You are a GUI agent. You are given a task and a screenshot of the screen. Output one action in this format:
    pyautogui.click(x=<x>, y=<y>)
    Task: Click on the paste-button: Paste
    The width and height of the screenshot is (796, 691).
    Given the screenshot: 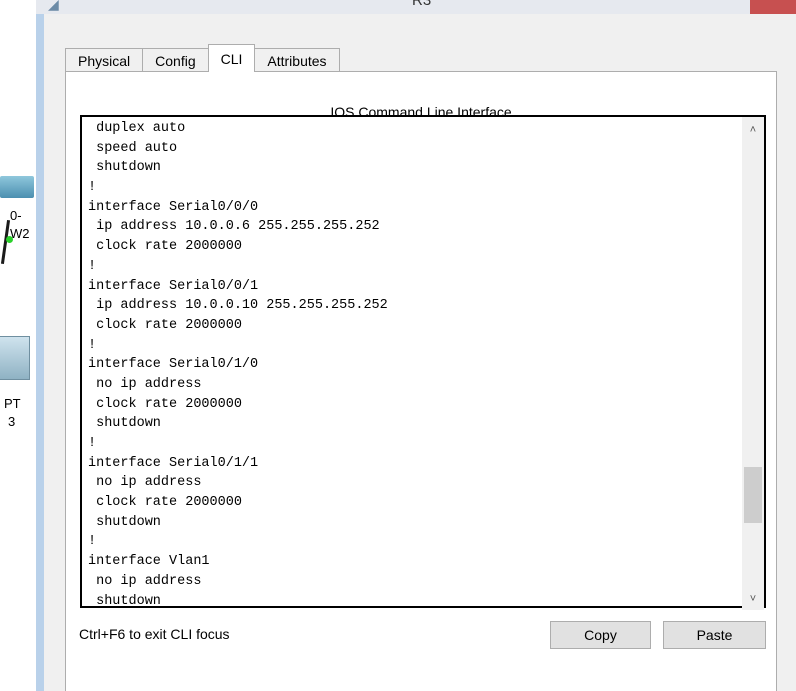 What is the action you would take?
    pyautogui.click(x=714, y=635)
    